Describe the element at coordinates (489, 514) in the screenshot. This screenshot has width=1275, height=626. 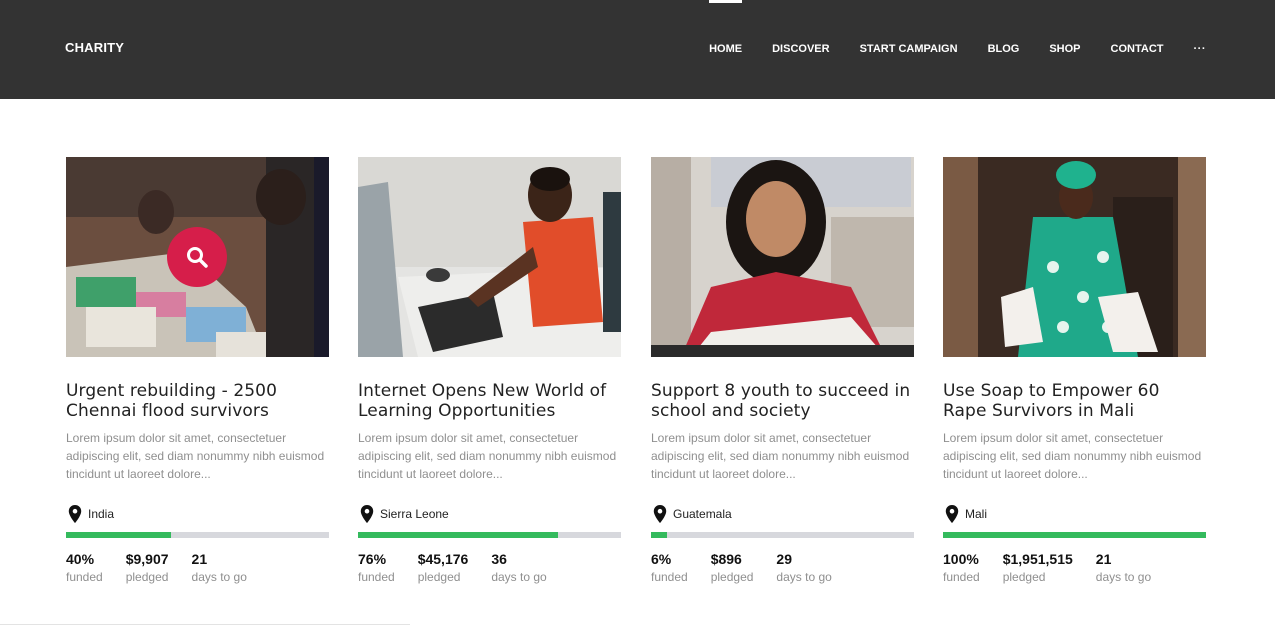
I see `campaign-location: Sierra Leone` at that location.